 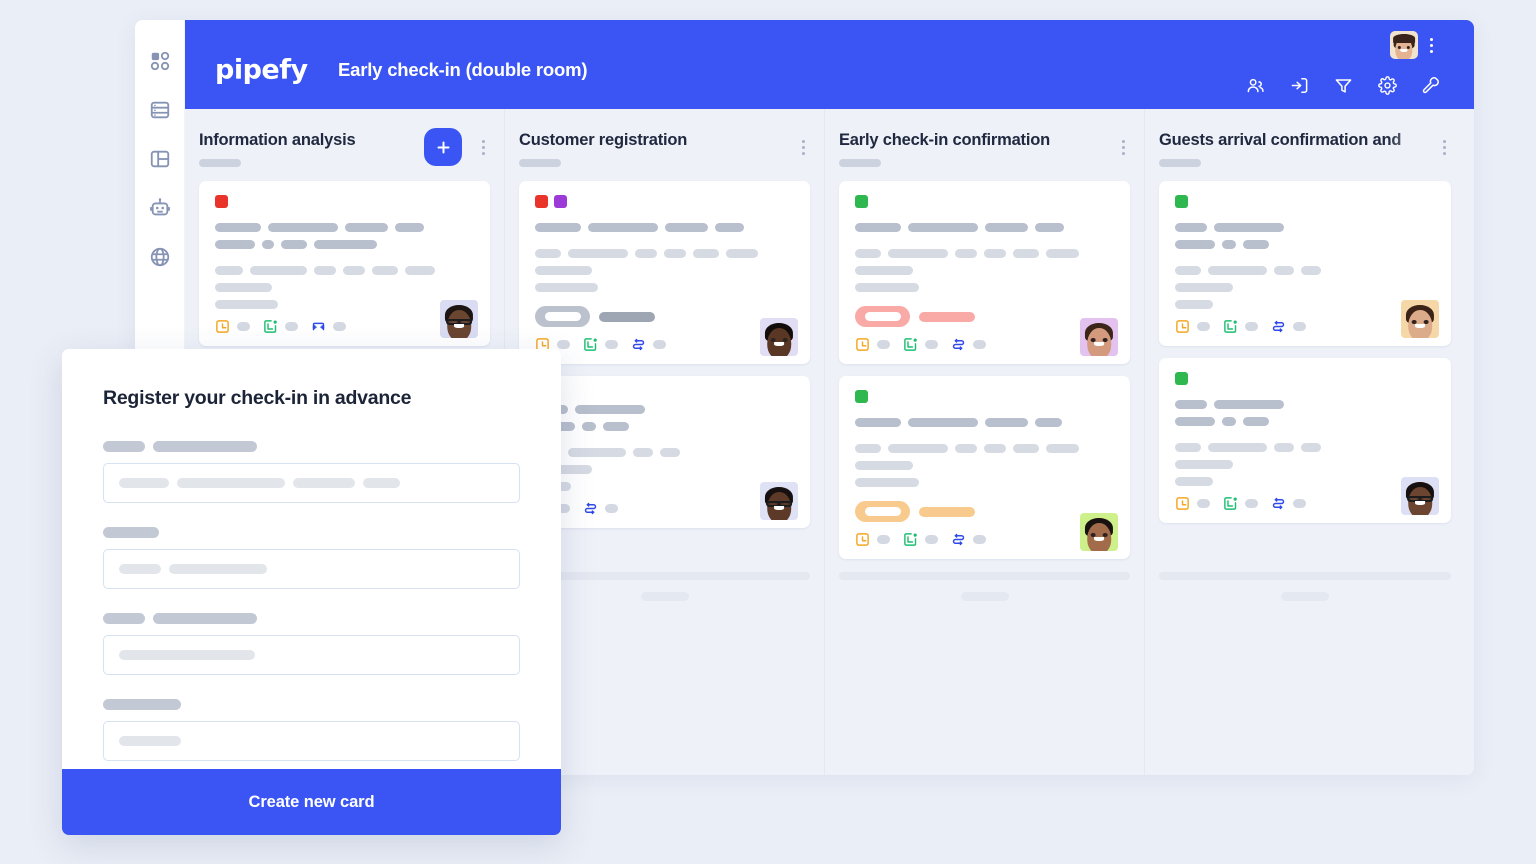 What do you see at coordinates (311, 802) in the screenshot?
I see `create-new-card-button: Create new card` at bounding box center [311, 802].